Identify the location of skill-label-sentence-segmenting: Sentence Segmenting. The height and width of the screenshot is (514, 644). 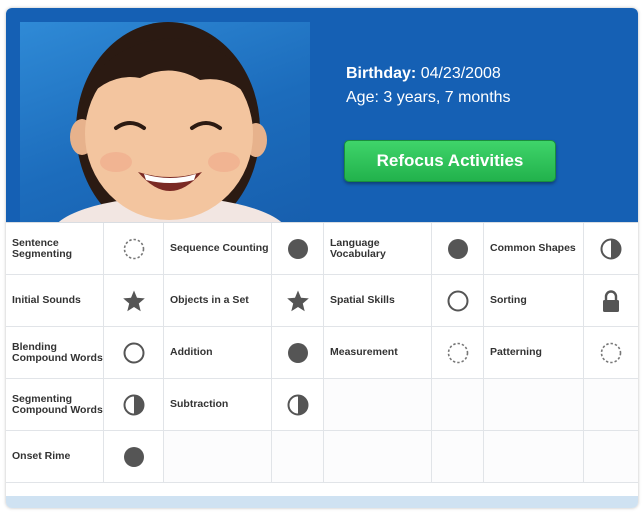
(55, 249).